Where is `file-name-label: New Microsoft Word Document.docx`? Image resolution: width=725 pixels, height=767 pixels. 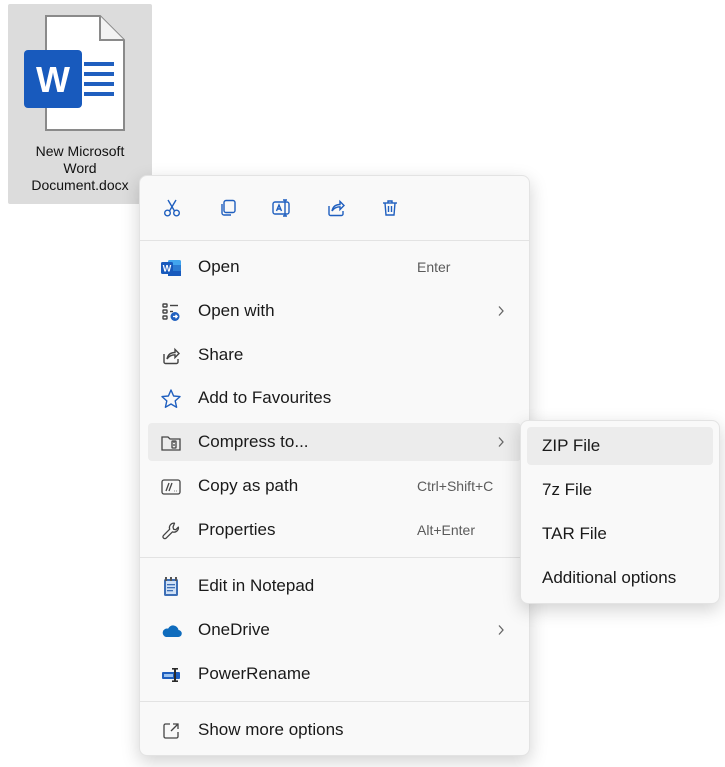
file-name-label: New Microsoft Word Document.docx is located at coordinates (80, 168).